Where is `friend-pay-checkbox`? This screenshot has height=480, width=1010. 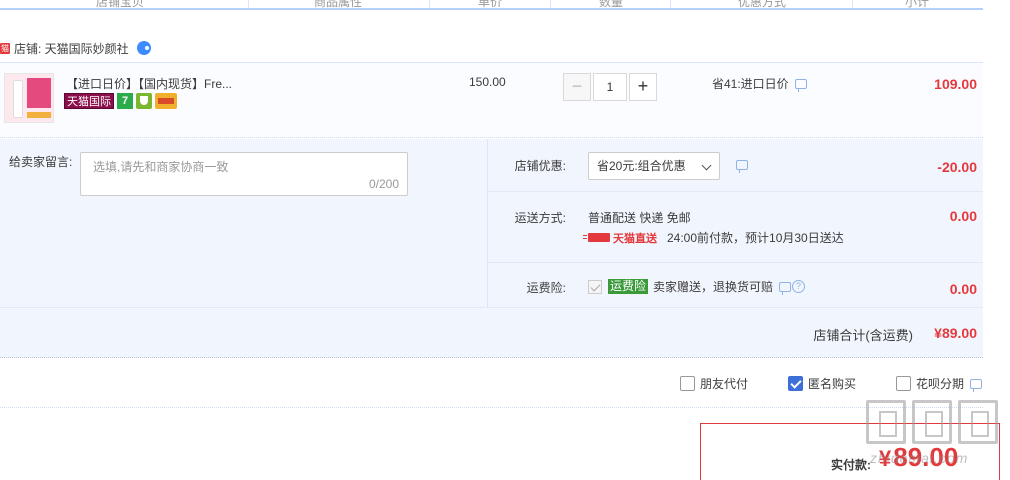
friend-pay-checkbox is located at coordinates (687, 383).